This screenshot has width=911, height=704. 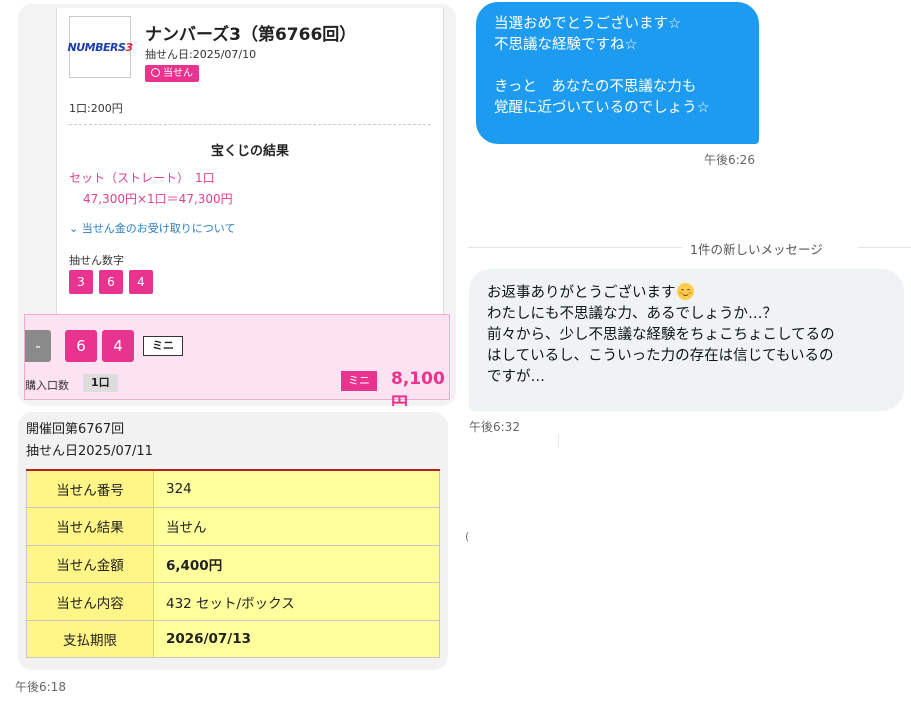 What do you see at coordinates (142, 178) in the screenshot?
I see `set-line: セット（ストレート） 1口` at bounding box center [142, 178].